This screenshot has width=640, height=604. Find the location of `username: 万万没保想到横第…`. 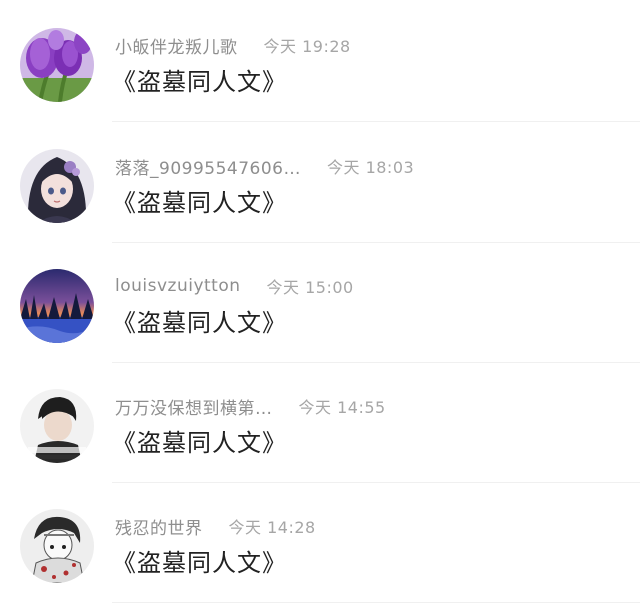

username: 万万没保想到横第… is located at coordinates (194, 406).